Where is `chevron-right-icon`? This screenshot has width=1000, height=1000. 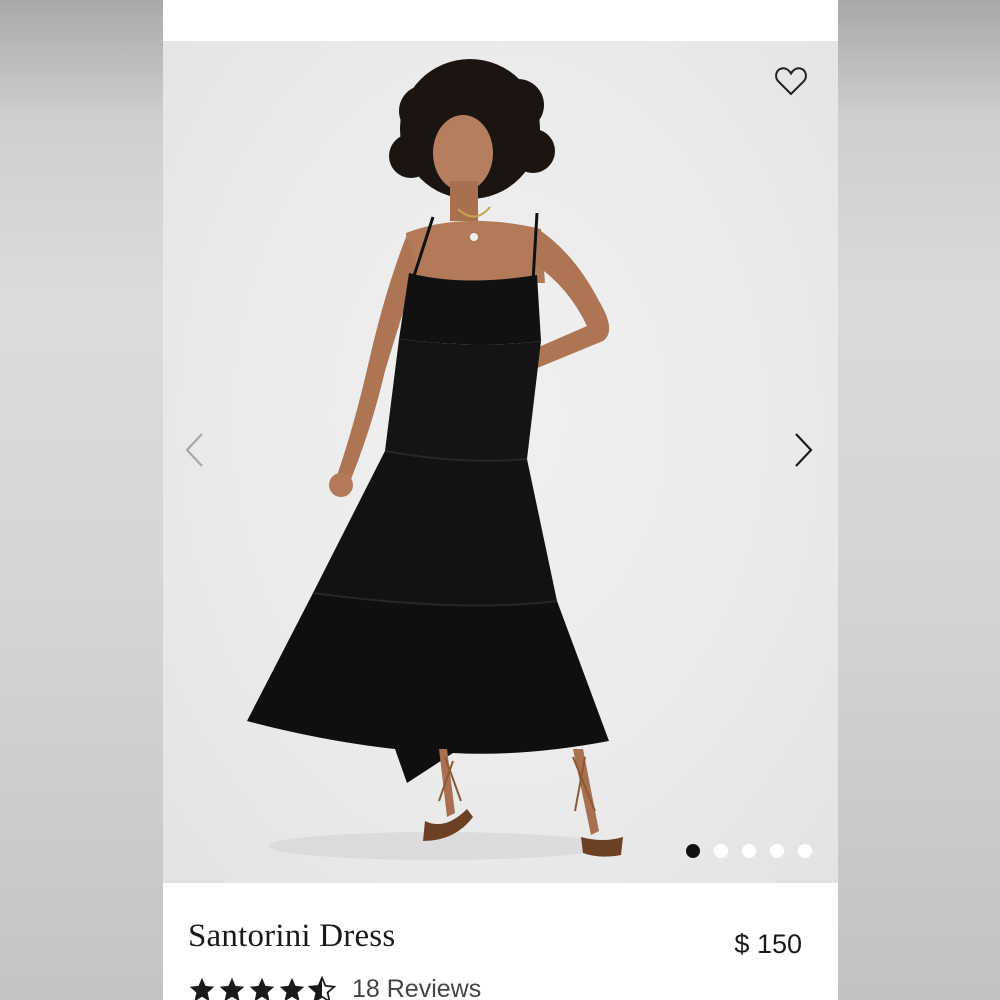 chevron-right-icon is located at coordinates (803, 450).